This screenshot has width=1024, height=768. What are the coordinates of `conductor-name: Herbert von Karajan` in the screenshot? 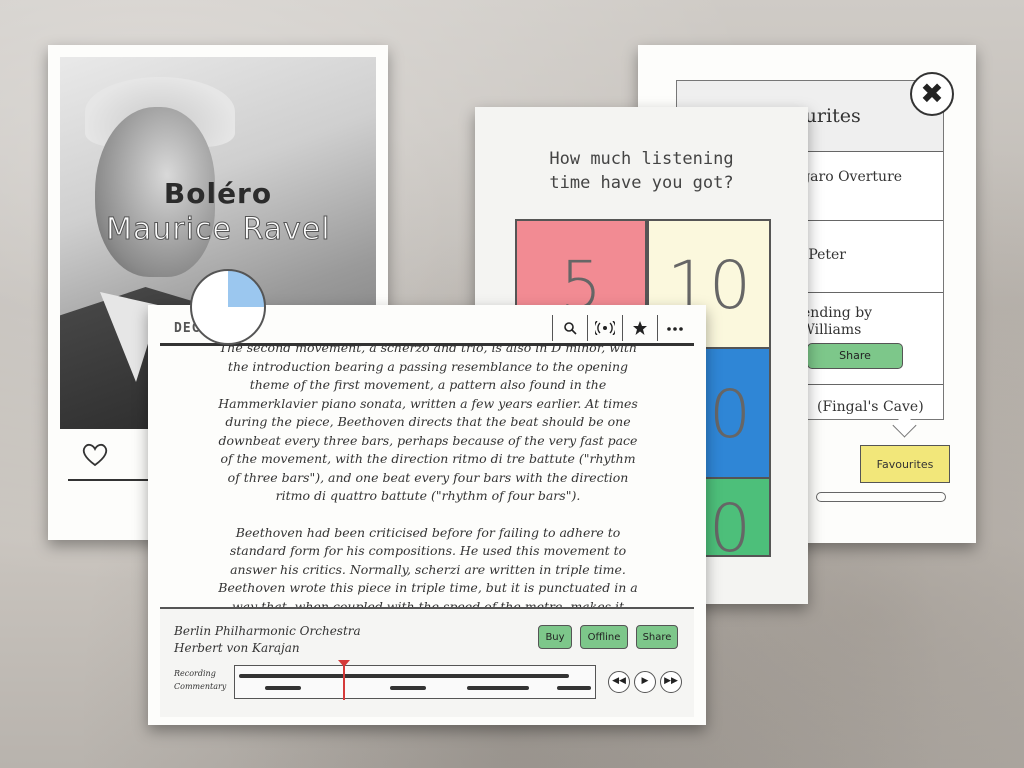 It's located at (237, 648).